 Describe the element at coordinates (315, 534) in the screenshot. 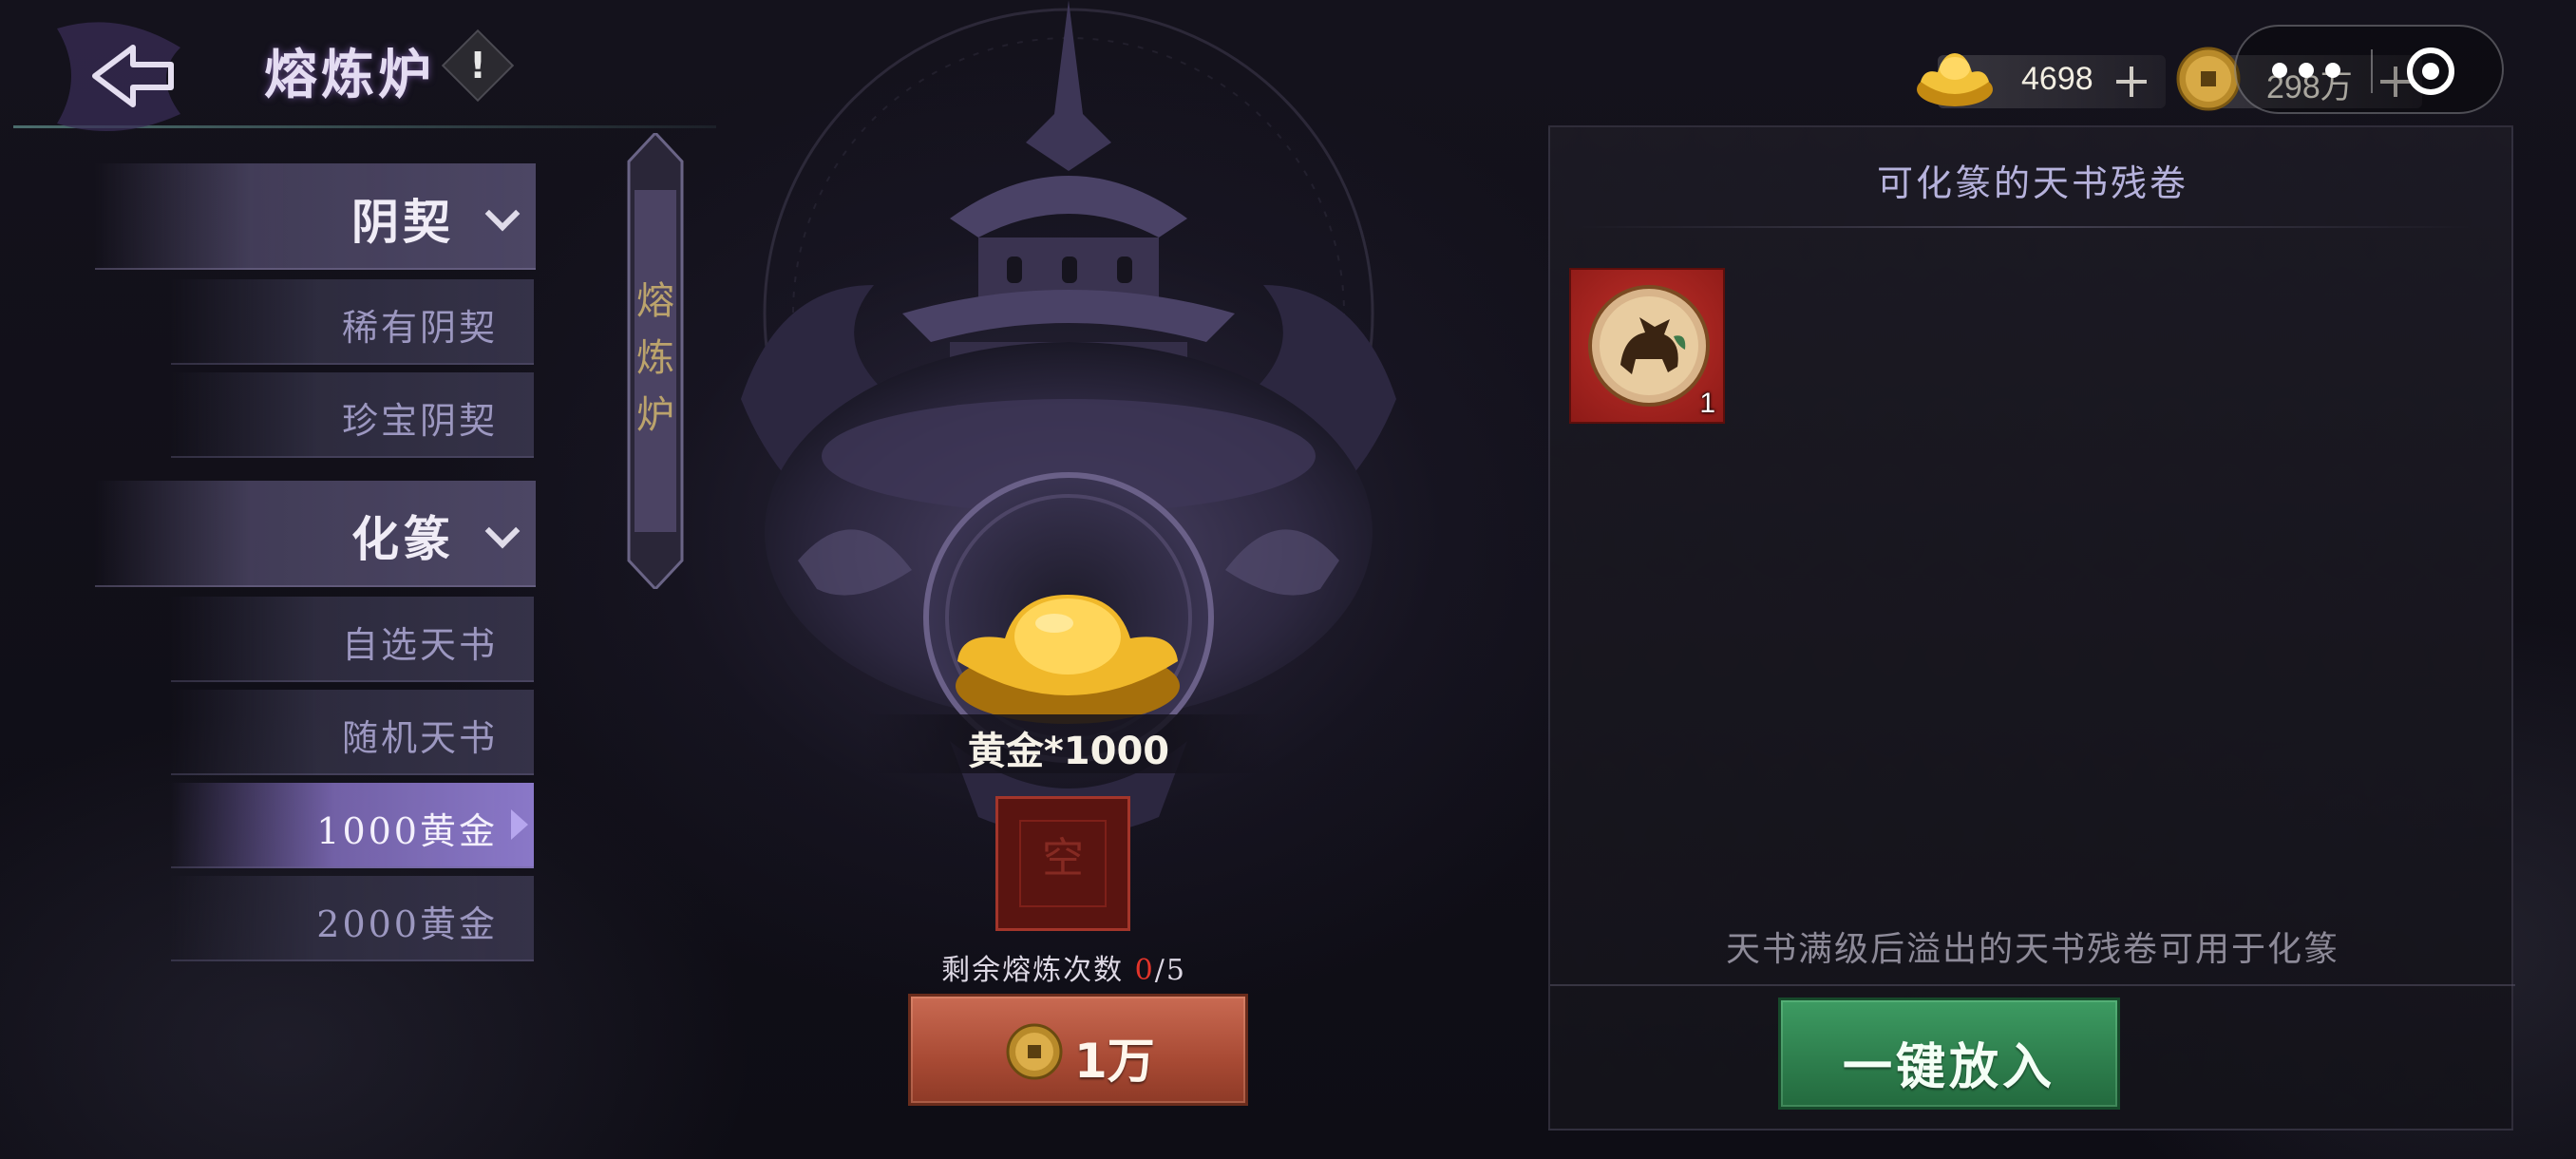

I see `sidebar-category-huazhuan: 化篆` at that location.